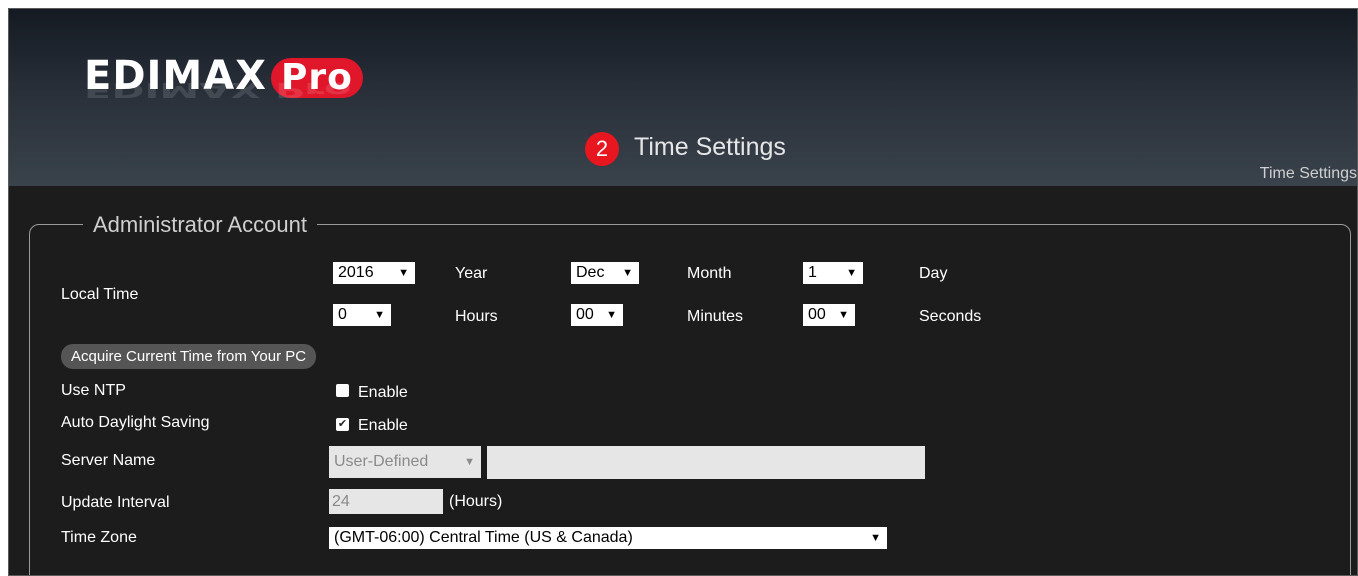  I want to click on logo-reflection: EDIMAX Pro, so click(217, 89).